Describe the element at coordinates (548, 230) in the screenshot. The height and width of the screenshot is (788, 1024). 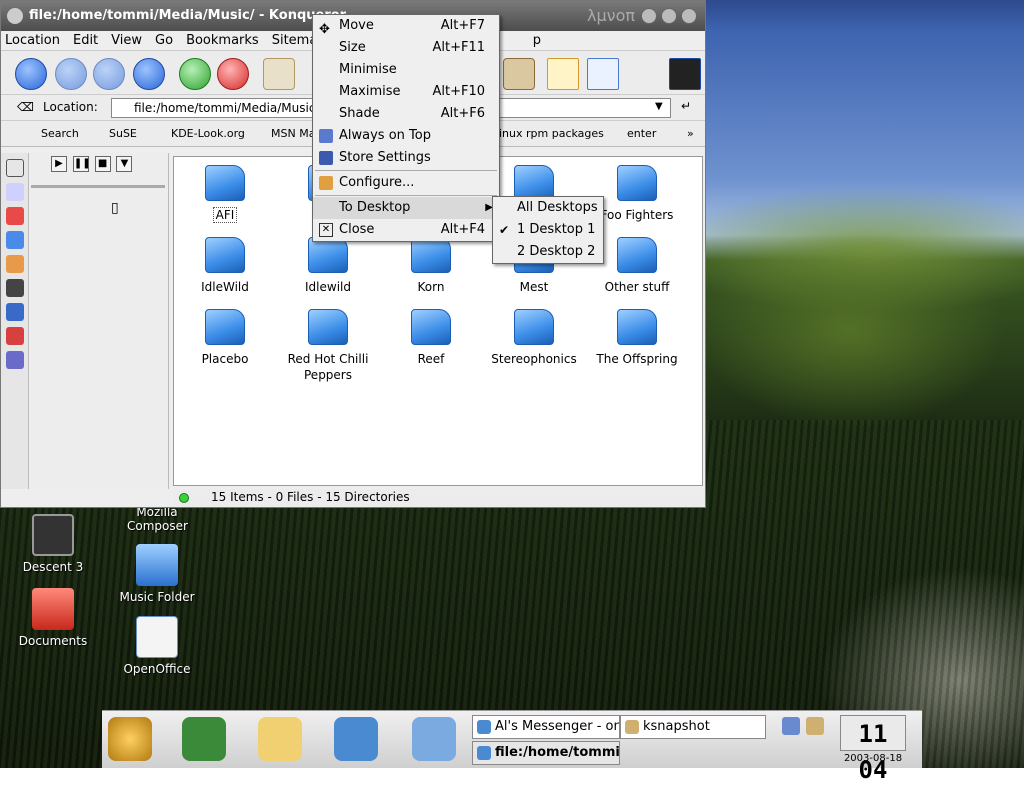
I see `submenu-item-desktop-1: ✔ 1 Desktop 1` at that location.